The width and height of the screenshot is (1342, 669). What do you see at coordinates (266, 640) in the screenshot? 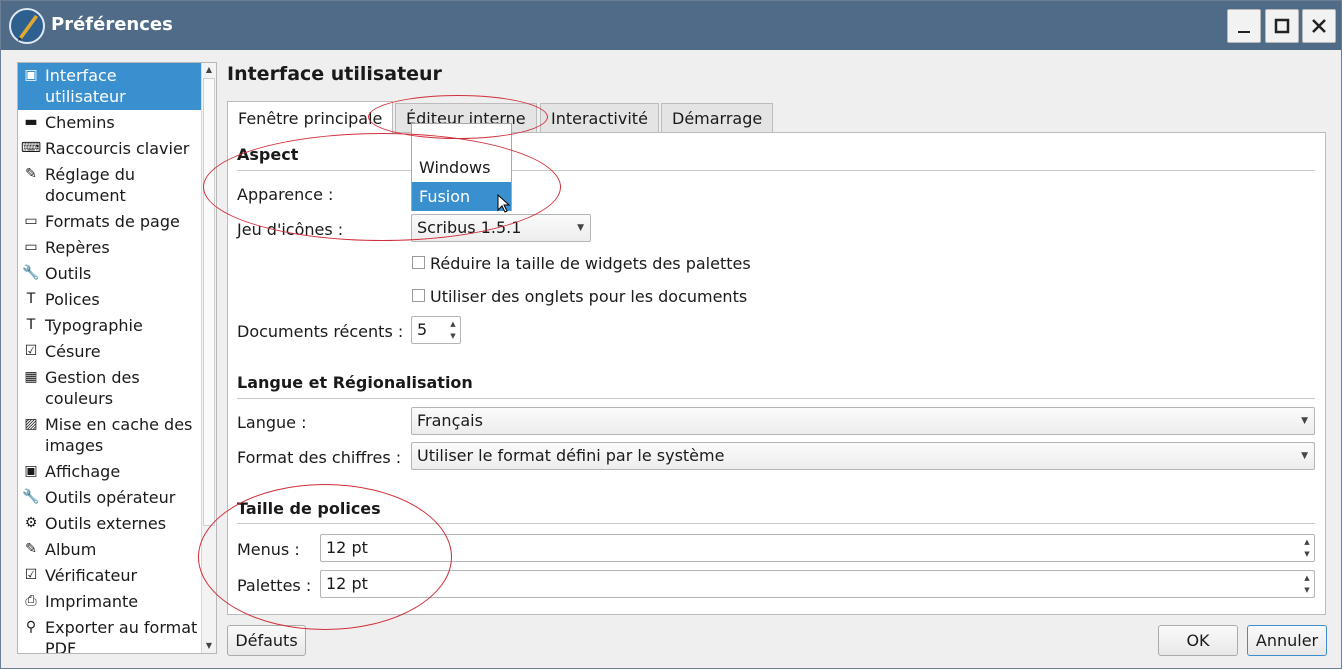
I see `defaults-button: Défauts` at bounding box center [266, 640].